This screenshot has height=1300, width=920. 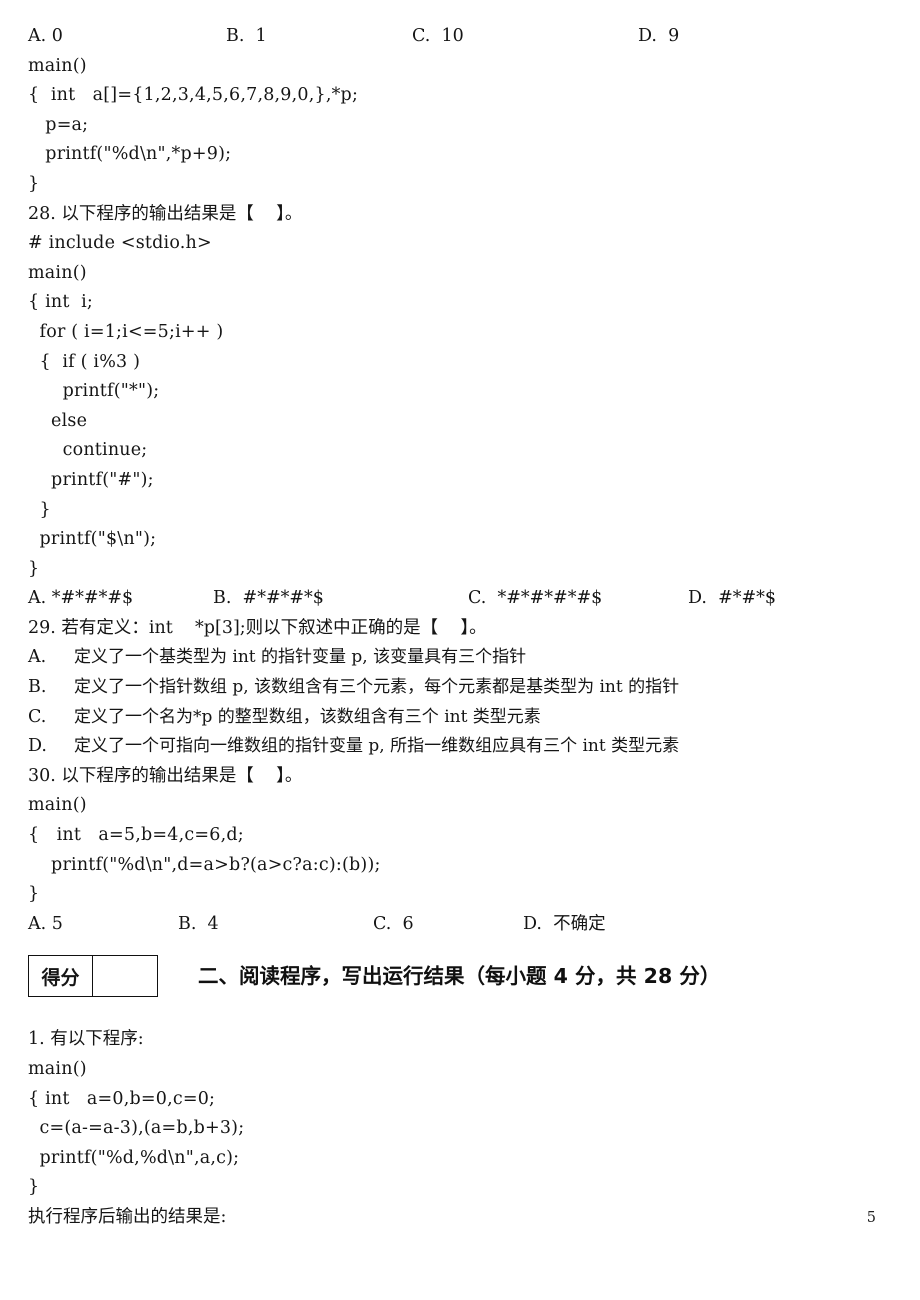 What do you see at coordinates (136, 1128) in the screenshot?
I see `code-line: c=(a-=a-3),(a=b,b+3);` at bounding box center [136, 1128].